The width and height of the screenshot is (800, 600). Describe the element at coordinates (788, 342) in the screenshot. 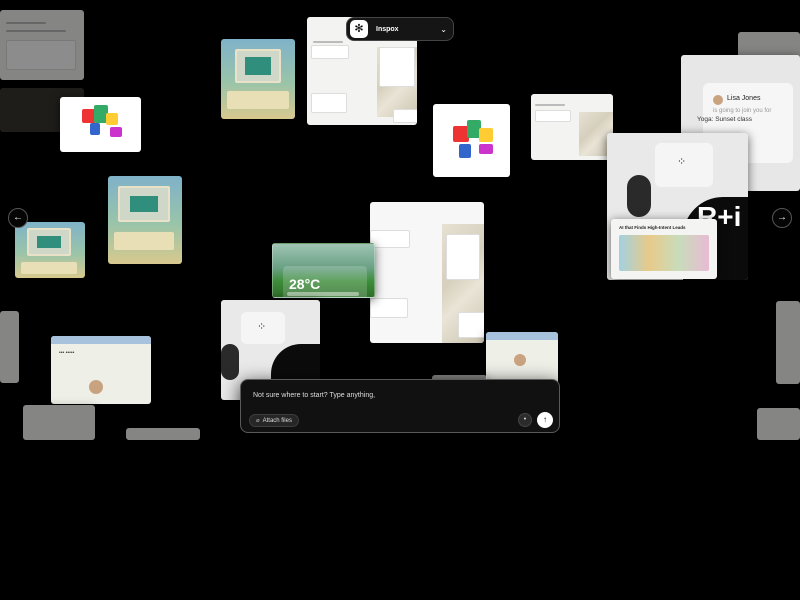

I see `gallery-card-right-edge-bottom` at that location.